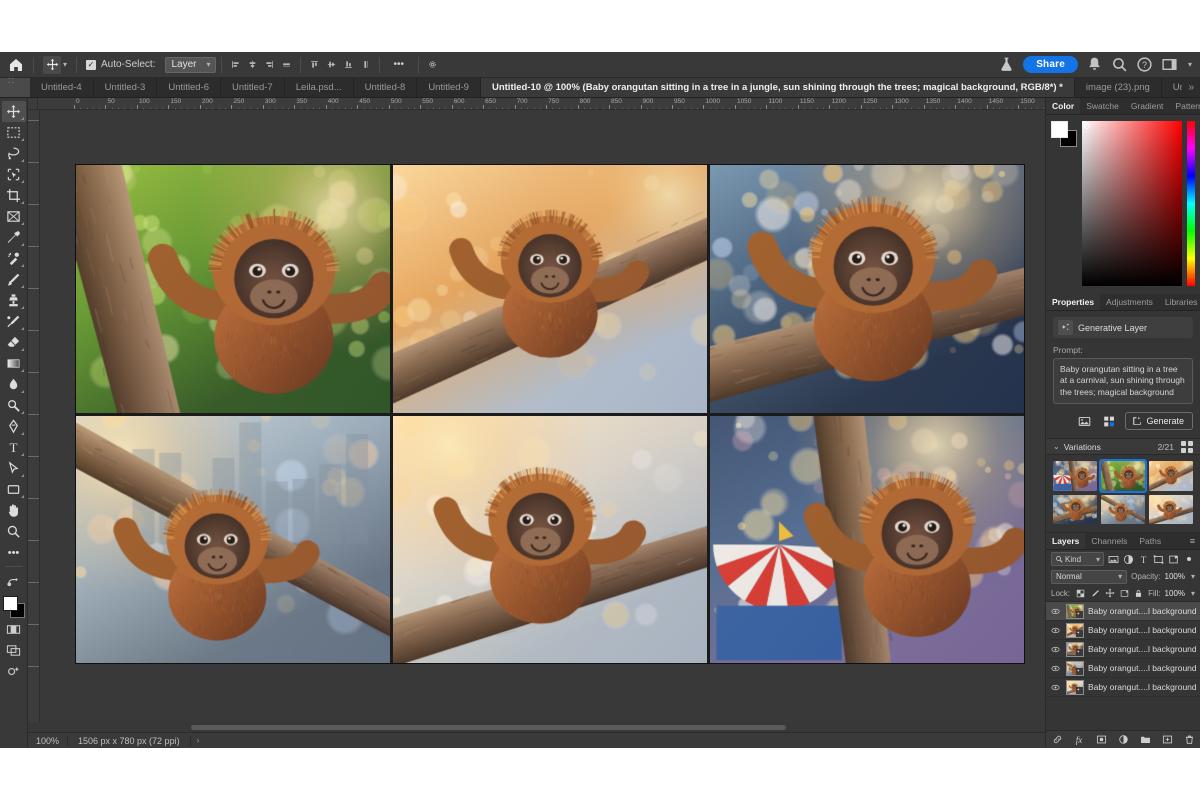  Describe the element at coordinates (125, 87) in the screenshot. I see `document-tab: Untitled-3` at that location.